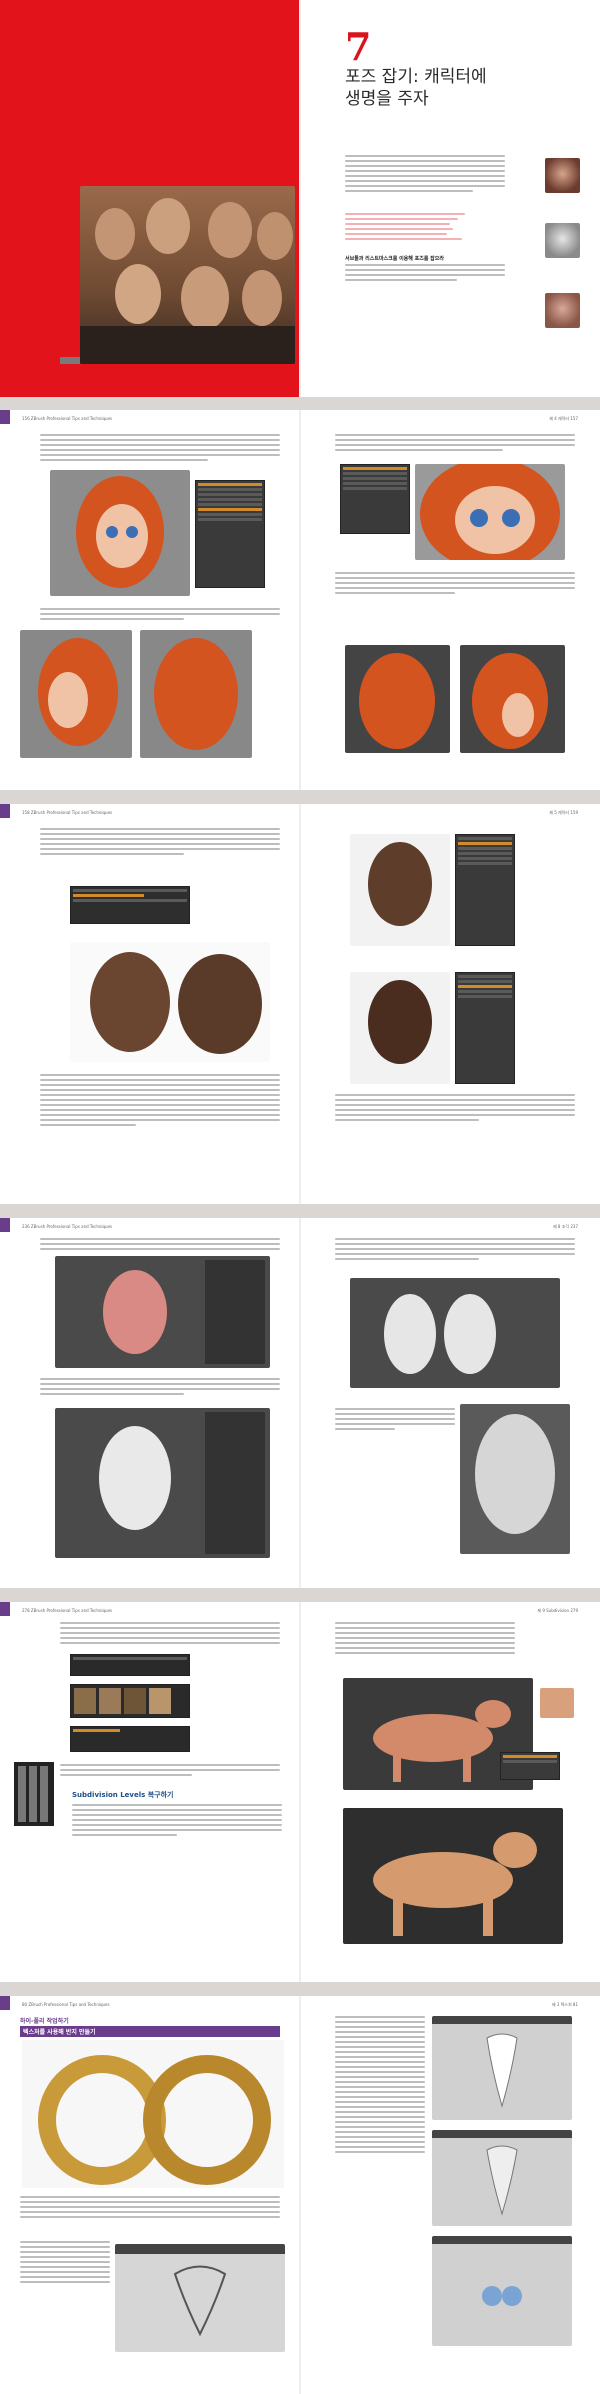 This screenshot has height=2394, width=600. Describe the element at coordinates (425, 175) in the screenshot. I see `intro-paragraph` at that location.